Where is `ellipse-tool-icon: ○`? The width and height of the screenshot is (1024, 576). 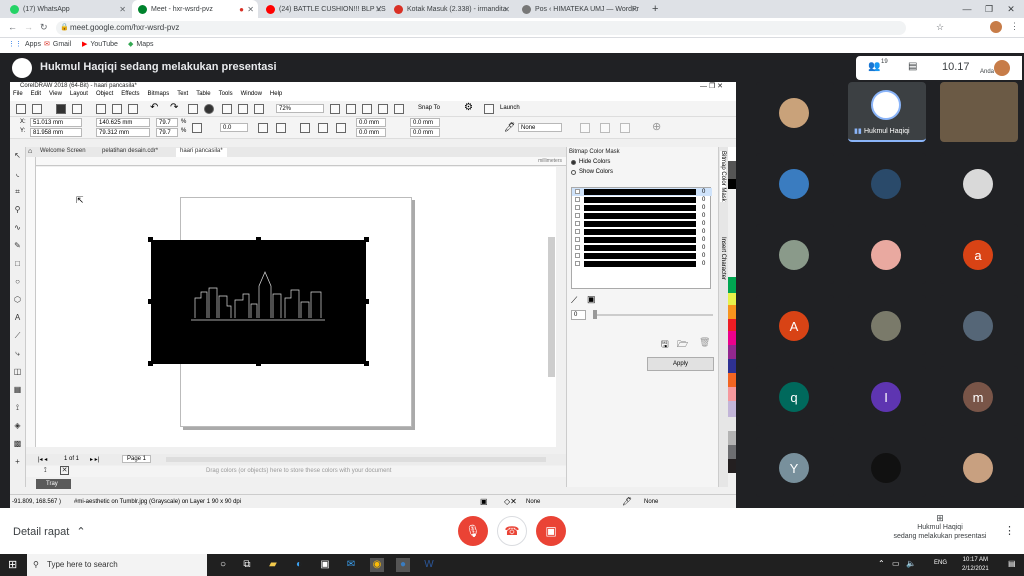 ellipse-tool-icon: ○ is located at coordinates (17, 281).